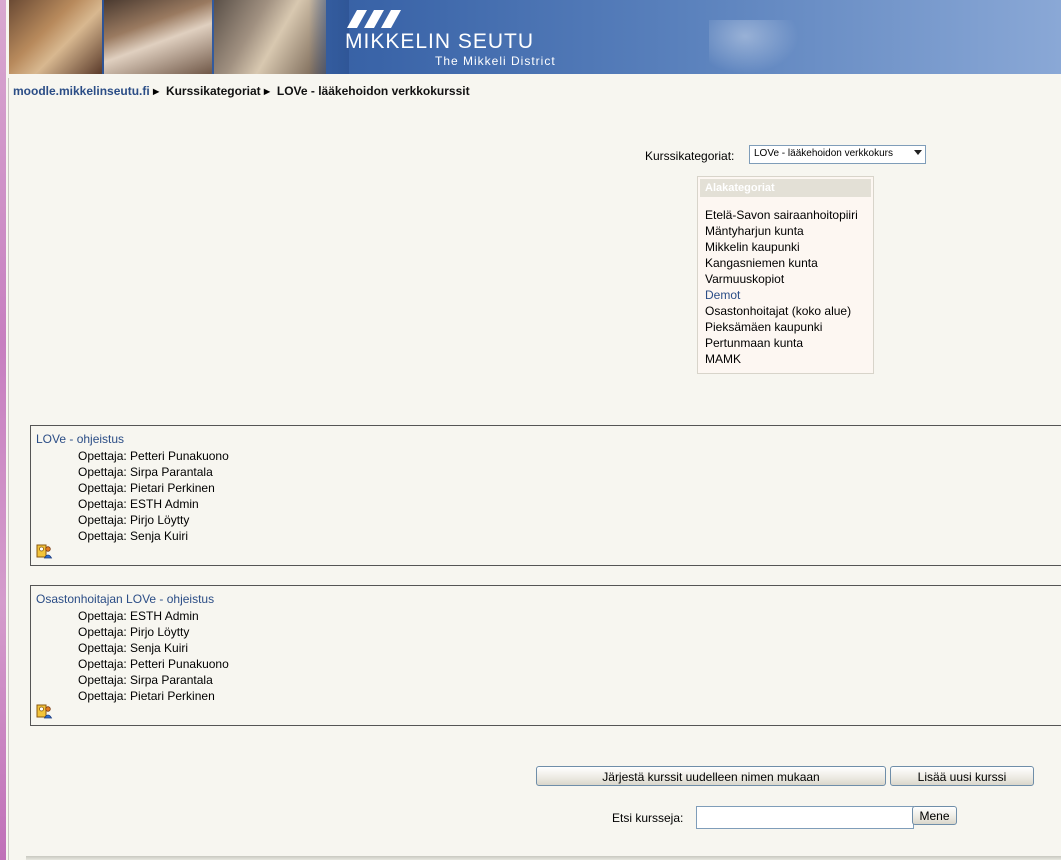 The height and width of the screenshot is (860, 1061). I want to click on brand-subtitle: The Mikkeli District, so click(495, 61).